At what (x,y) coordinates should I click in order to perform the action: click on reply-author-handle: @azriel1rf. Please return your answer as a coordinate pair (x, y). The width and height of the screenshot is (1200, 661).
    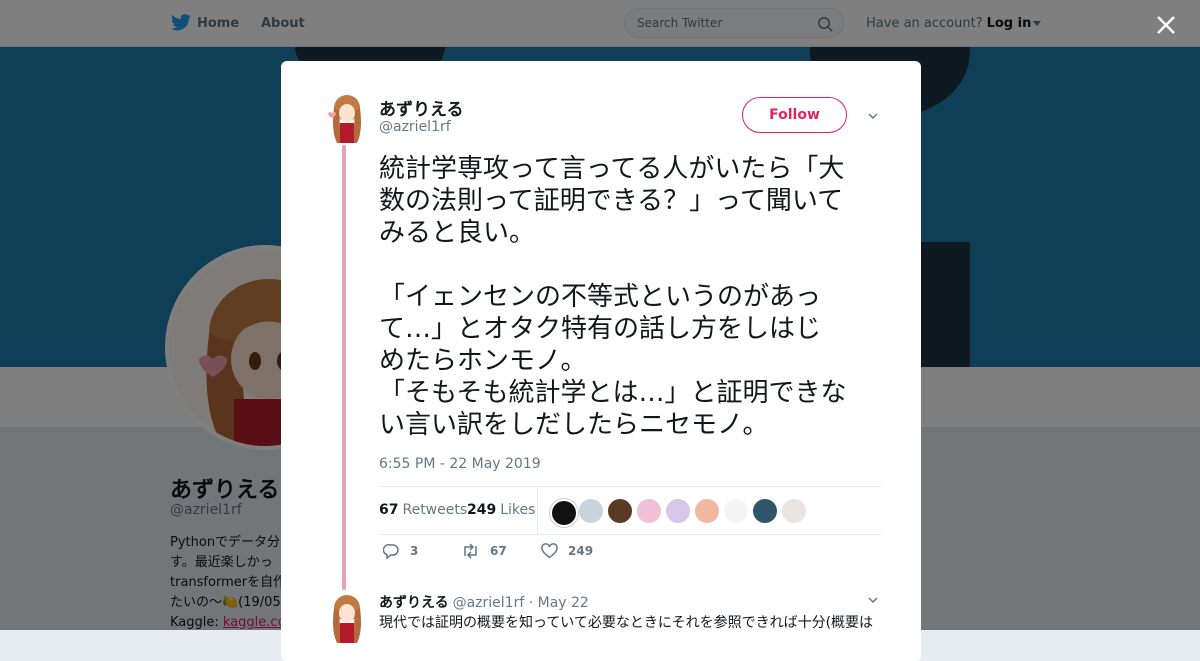
    Looking at the image, I should click on (489, 603).